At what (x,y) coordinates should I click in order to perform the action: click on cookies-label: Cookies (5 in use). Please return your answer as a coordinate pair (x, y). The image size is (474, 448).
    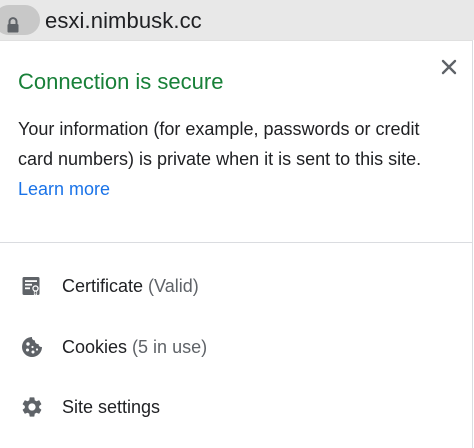
    Looking at the image, I should click on (134, 347).